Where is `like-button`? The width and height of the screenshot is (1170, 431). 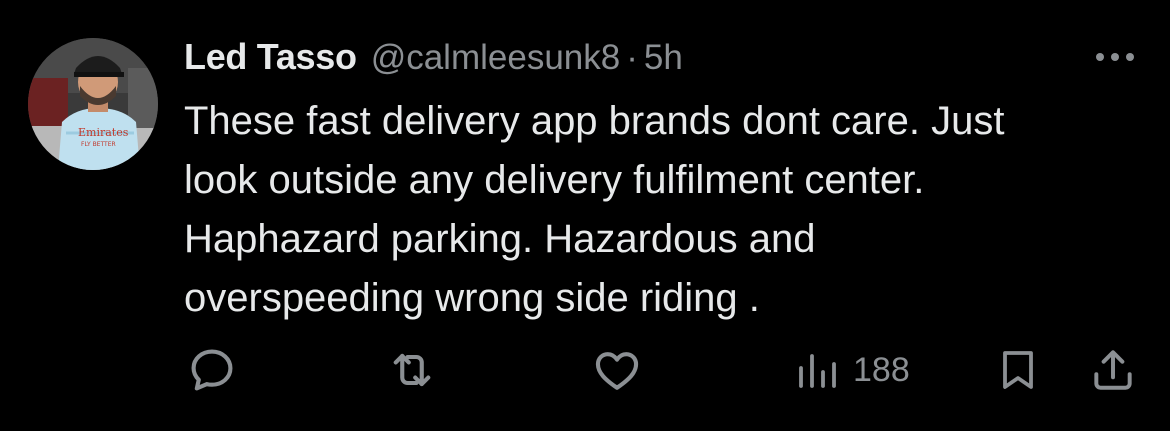
like-button is located at coordinates (617, 370).